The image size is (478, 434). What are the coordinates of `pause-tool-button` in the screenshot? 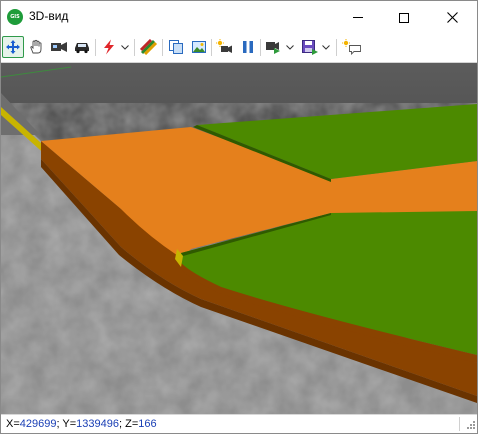 It's located at (248, 47).